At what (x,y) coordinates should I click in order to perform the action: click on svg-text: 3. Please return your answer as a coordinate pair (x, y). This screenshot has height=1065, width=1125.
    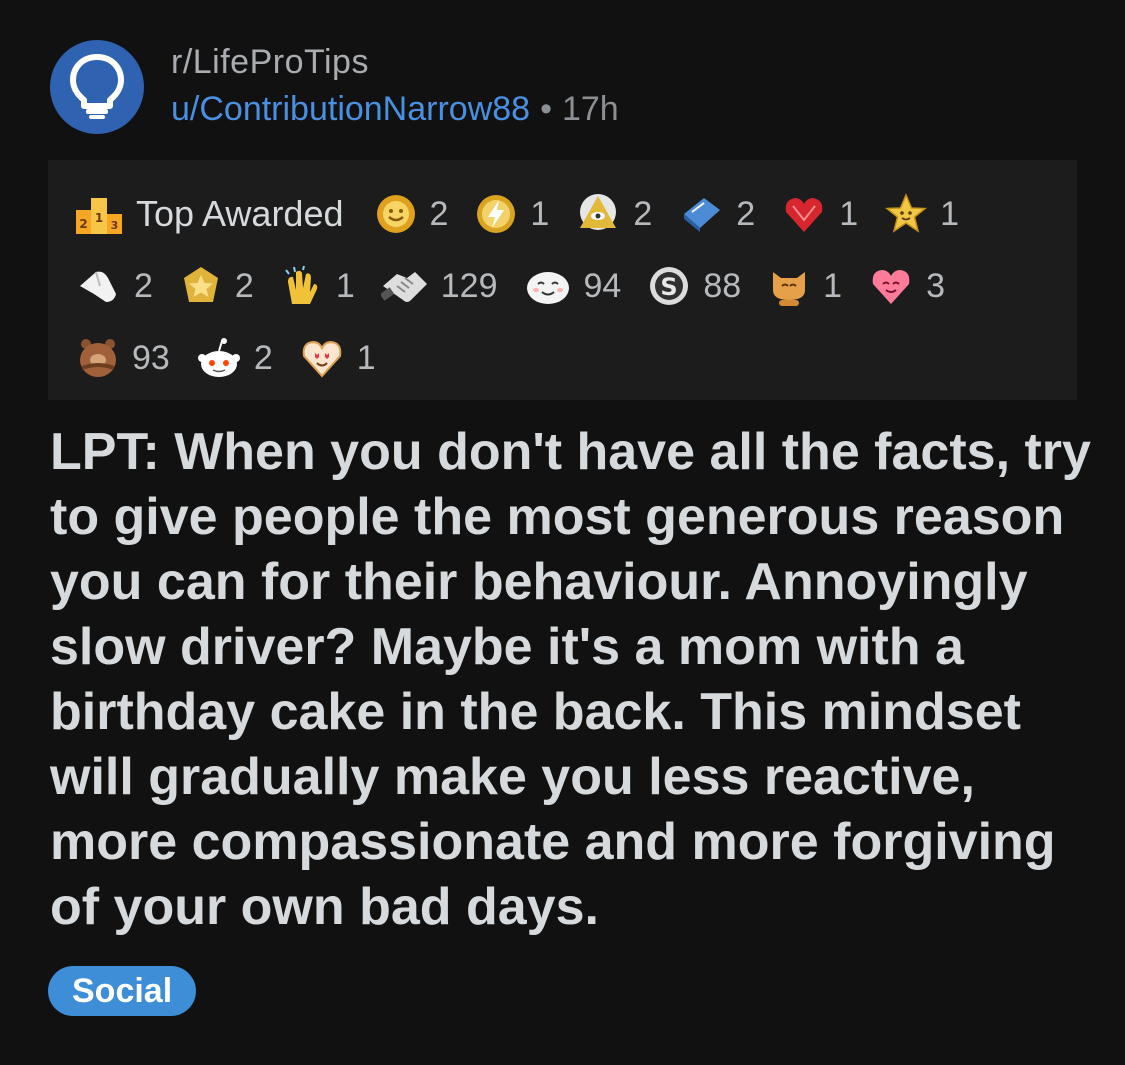
    Looking at the image, I should click on (115, 225).